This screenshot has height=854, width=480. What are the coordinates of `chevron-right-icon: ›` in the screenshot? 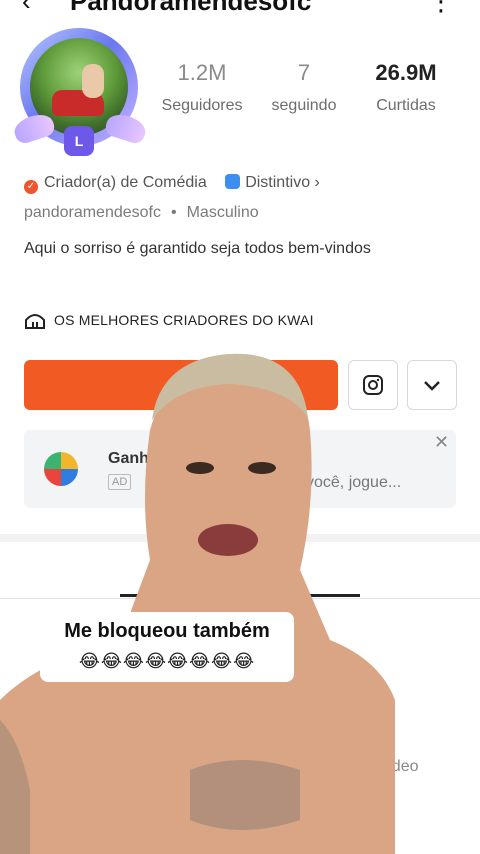 It's located at (315, 182).